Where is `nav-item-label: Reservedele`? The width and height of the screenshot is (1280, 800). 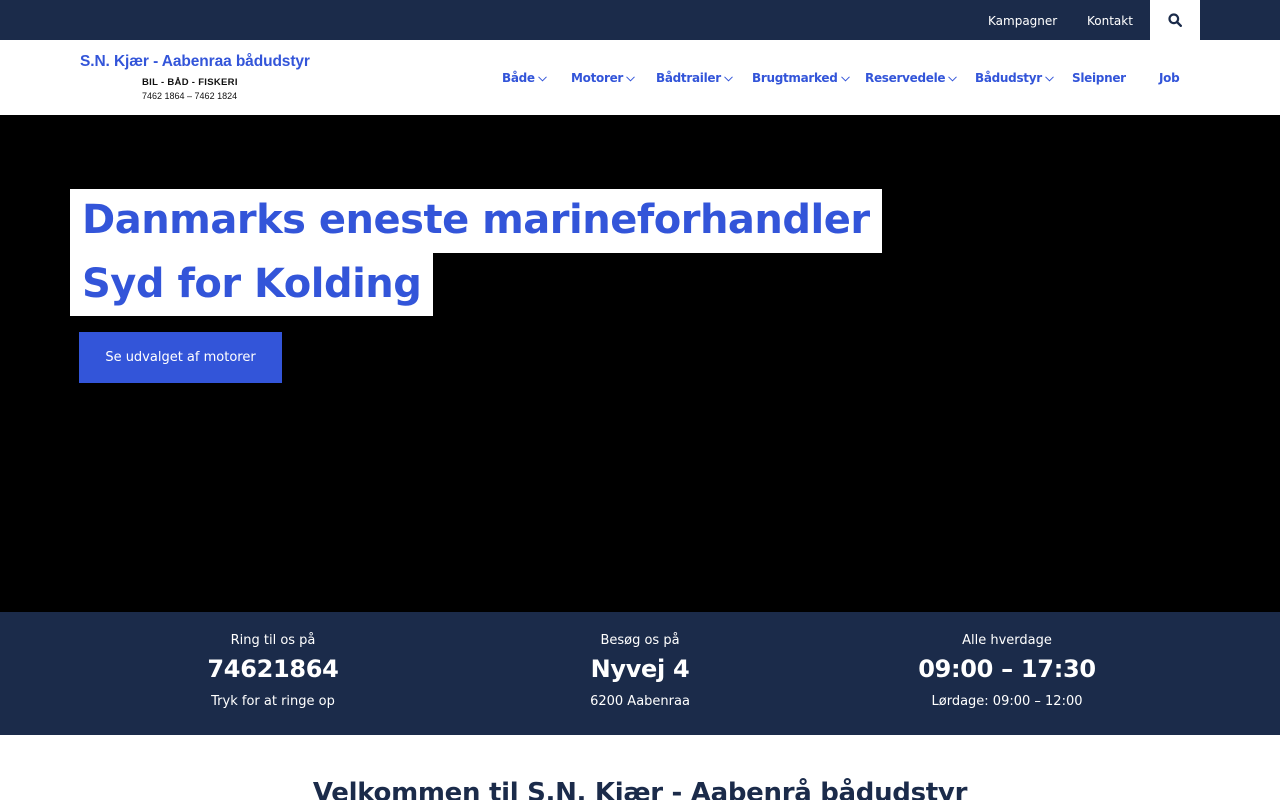 nav-item-label: Reservedele is located at coordinates (905, 77).